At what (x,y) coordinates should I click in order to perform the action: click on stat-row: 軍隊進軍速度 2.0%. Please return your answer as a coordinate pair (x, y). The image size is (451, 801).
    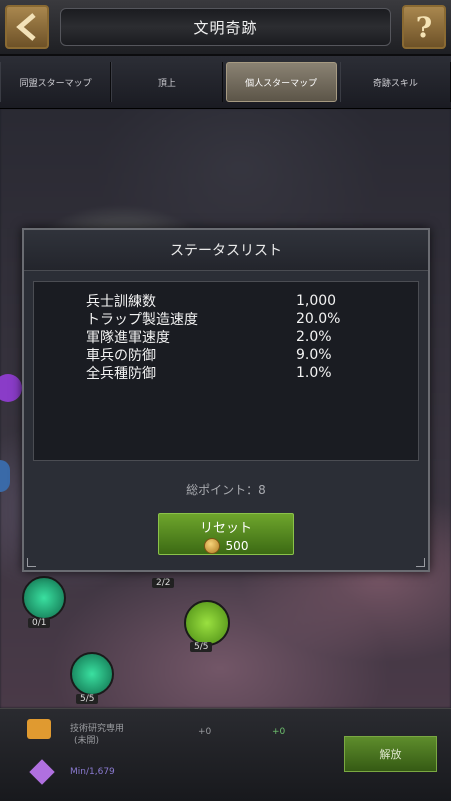
    Looking at the image, I should click on (226, 337).